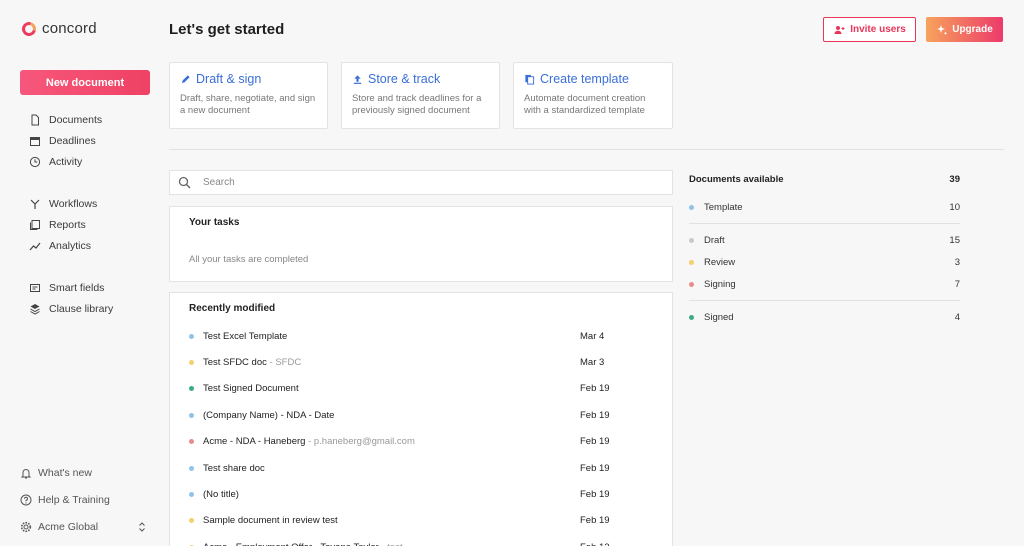 The height and width of the screenshot is (546, 1024). I want to click on document-name: Test SFDC doc - SFDC, so click(391, 362).